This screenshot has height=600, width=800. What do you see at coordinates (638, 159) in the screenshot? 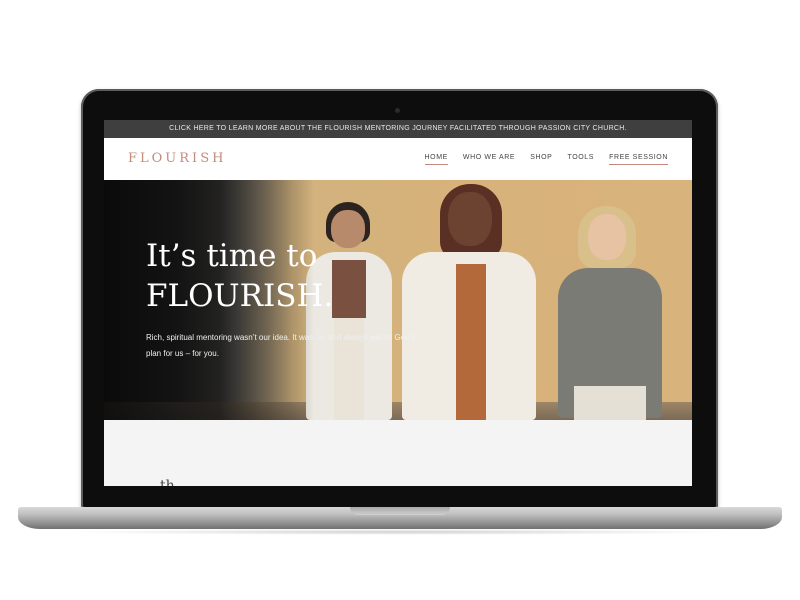
I see `nav-item-free-session: FREE SESSION` at bounding box center [638, 159].